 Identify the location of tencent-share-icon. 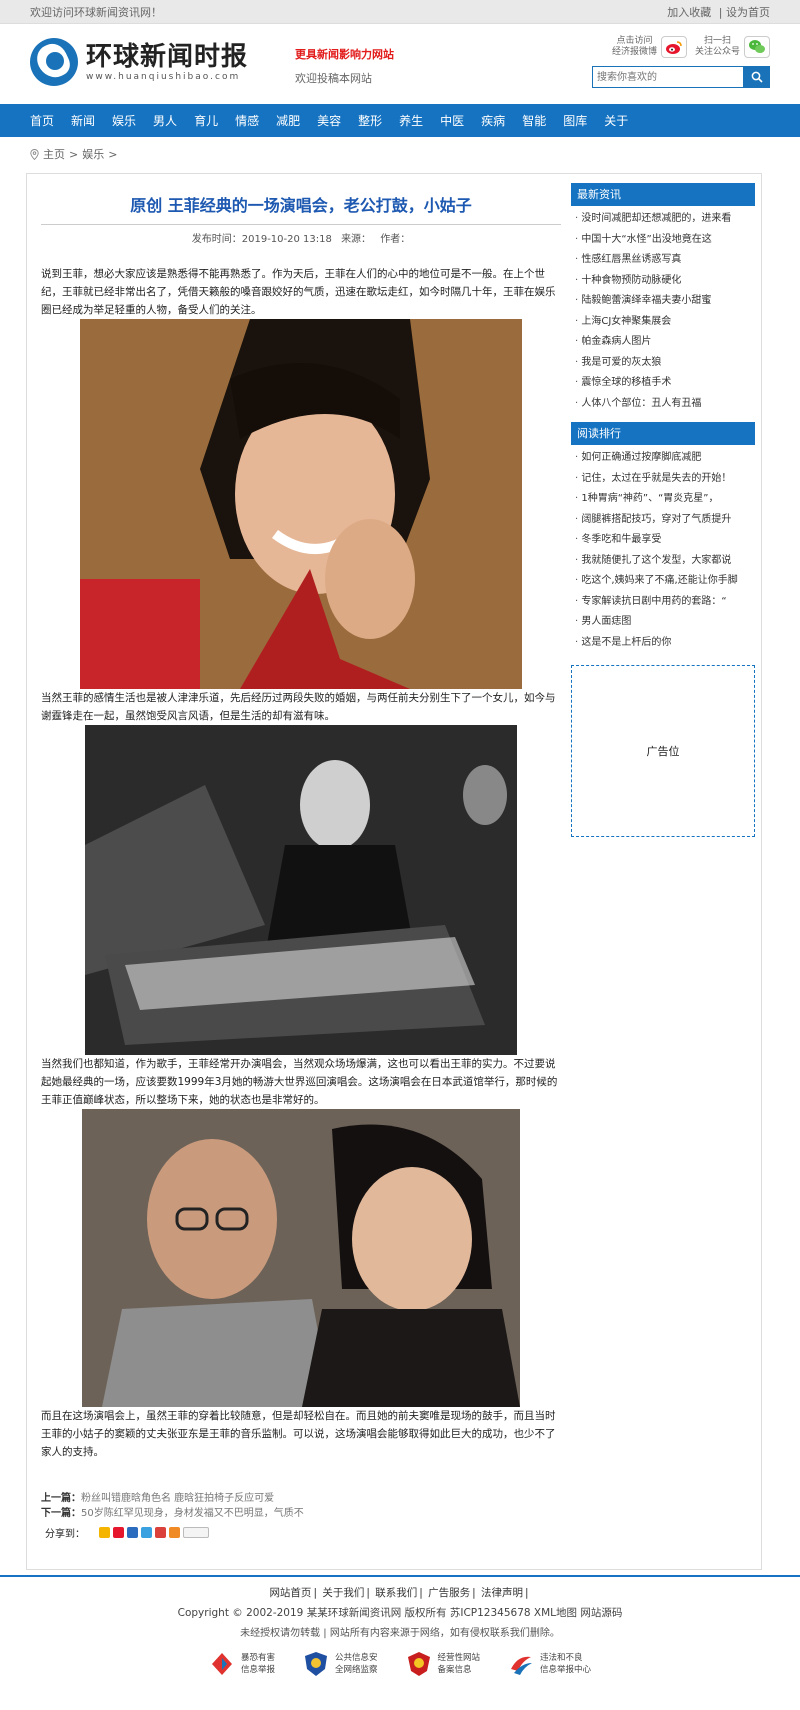
(146, 1532).